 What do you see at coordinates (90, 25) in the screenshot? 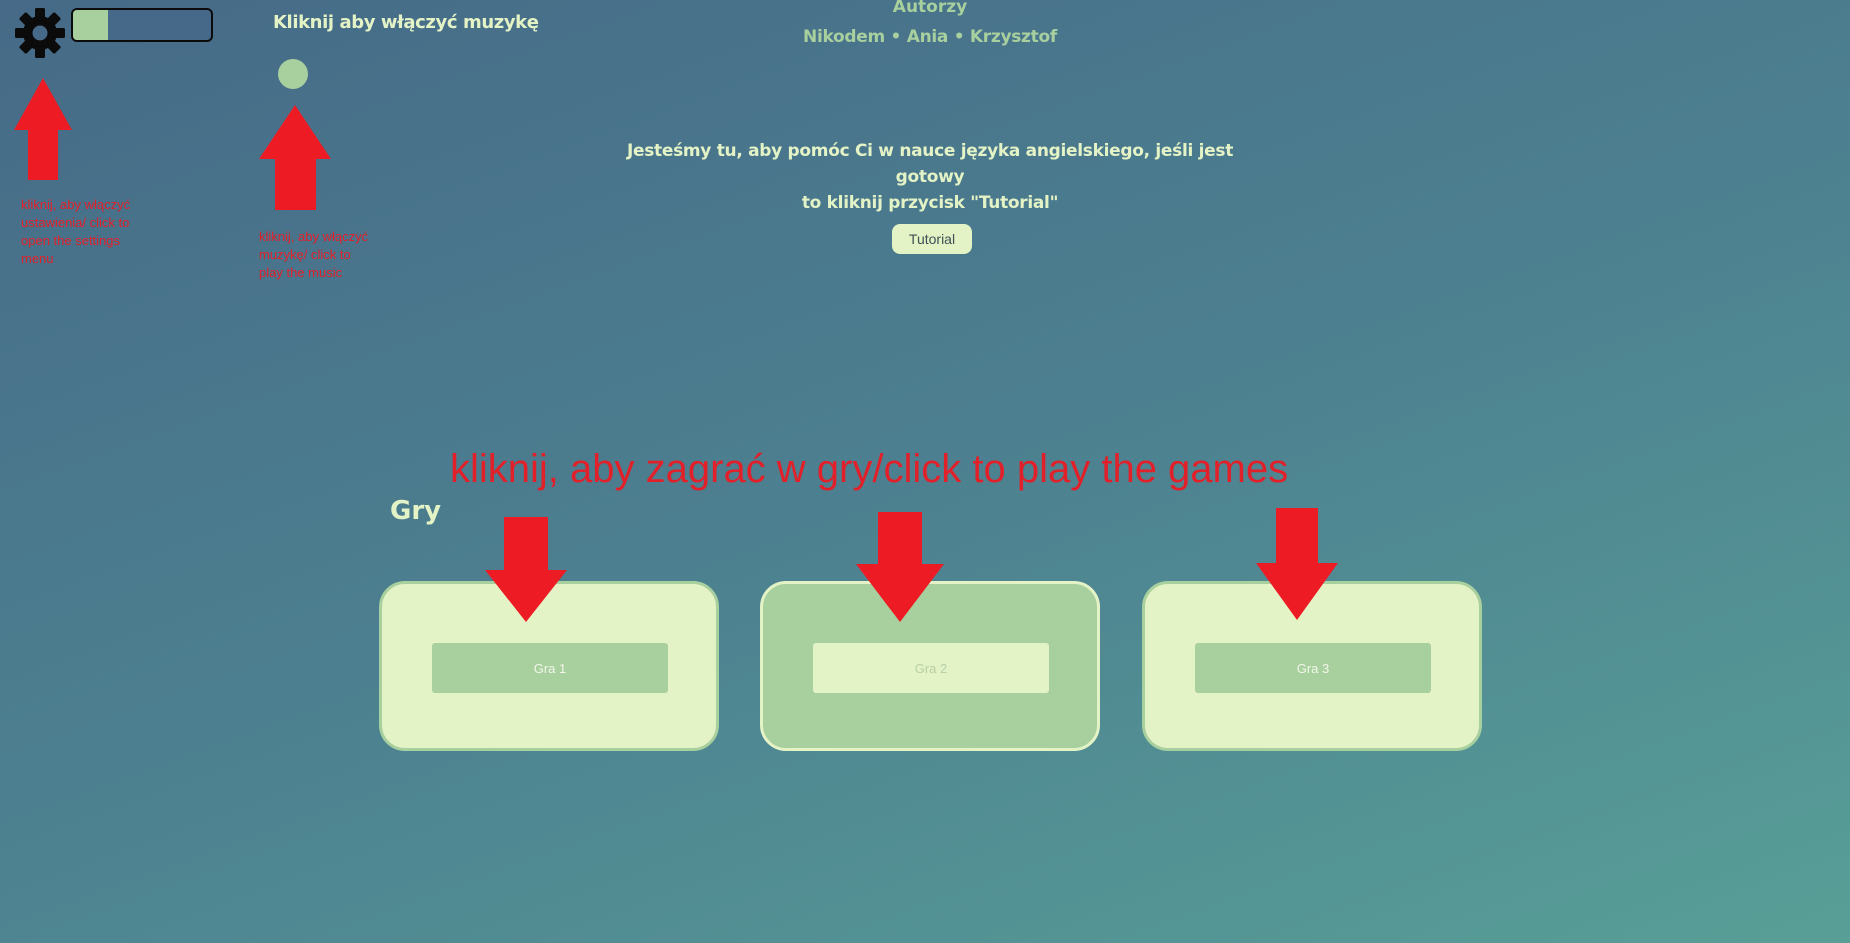
I see `volume-slider-fill` at bounding box center [90, 25].